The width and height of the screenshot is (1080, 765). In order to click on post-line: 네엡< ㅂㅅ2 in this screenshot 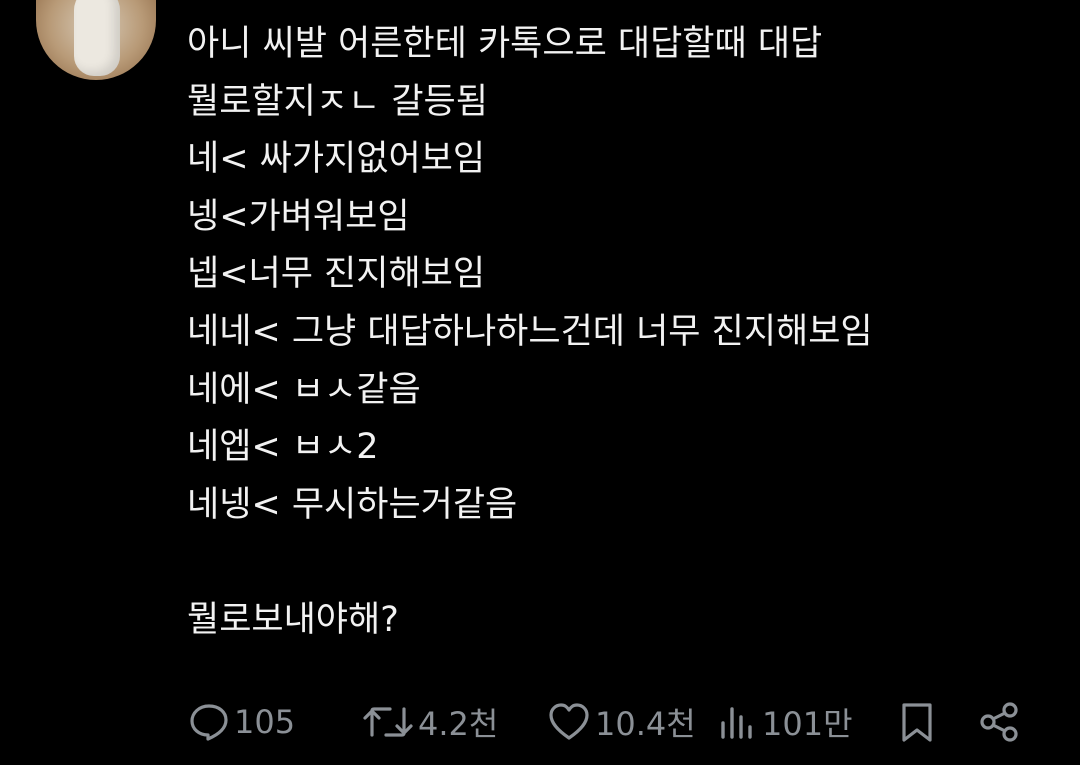, I will do `click(283, 447)`.